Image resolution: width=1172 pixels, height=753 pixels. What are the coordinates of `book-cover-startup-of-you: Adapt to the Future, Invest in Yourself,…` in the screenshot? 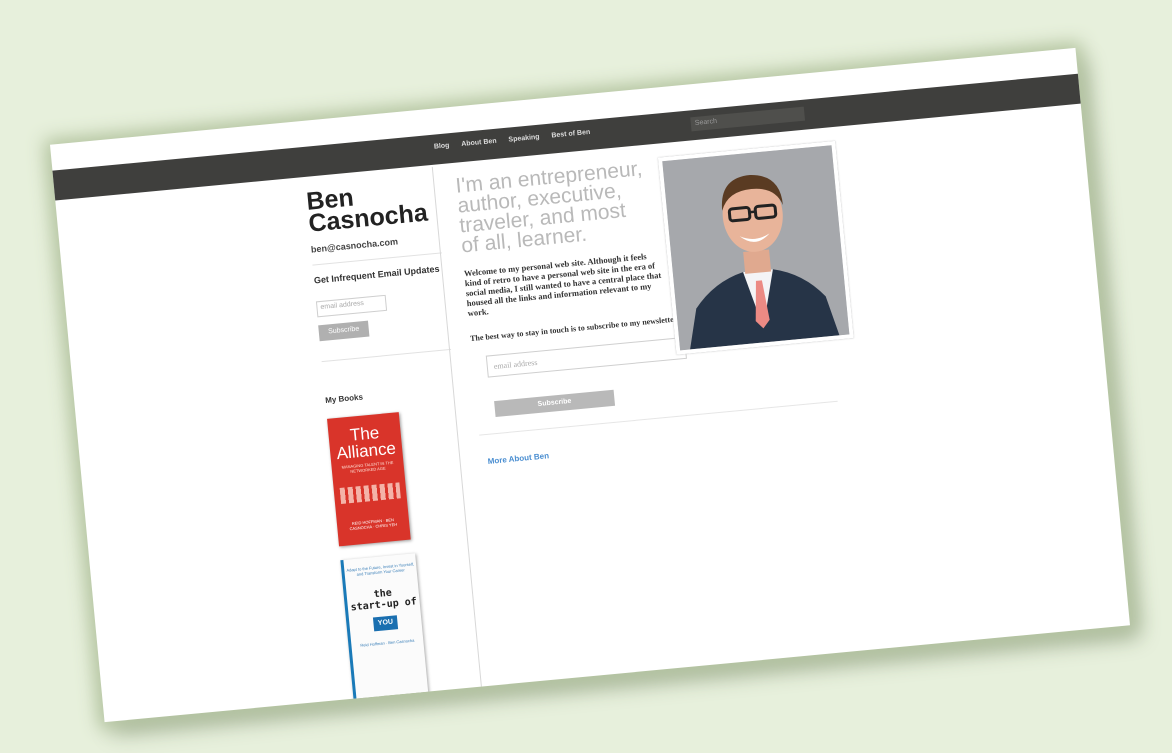 It's located at (384, 626).